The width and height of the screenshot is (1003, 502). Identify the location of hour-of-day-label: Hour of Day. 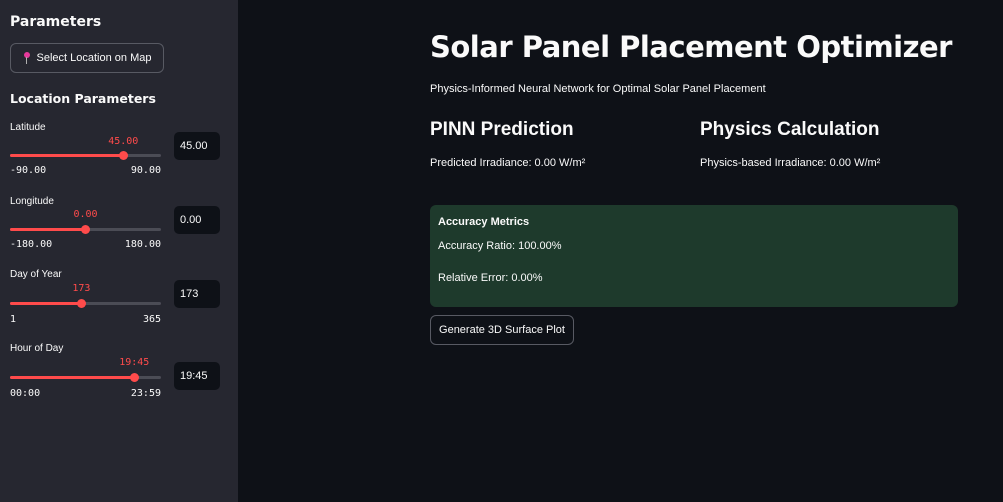
(37, 348).